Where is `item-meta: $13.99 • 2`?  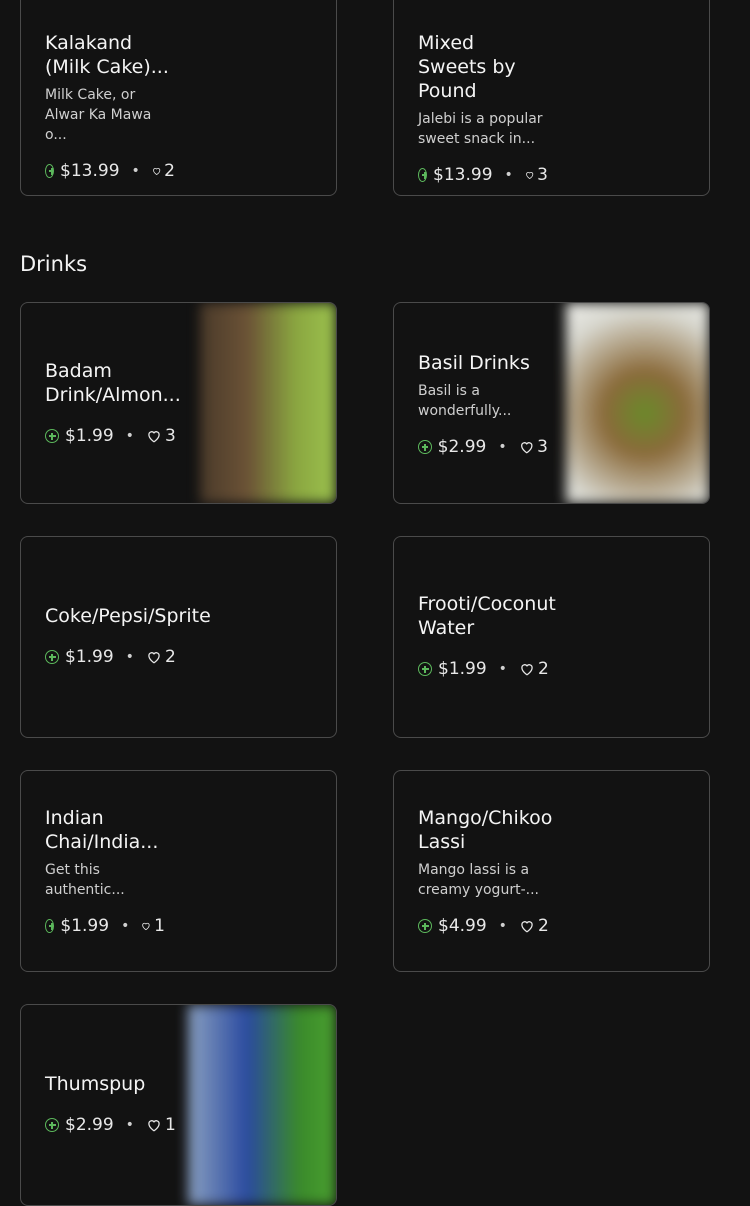
item-meta: $13.99 • 2 is located at coordinates (110, 171).